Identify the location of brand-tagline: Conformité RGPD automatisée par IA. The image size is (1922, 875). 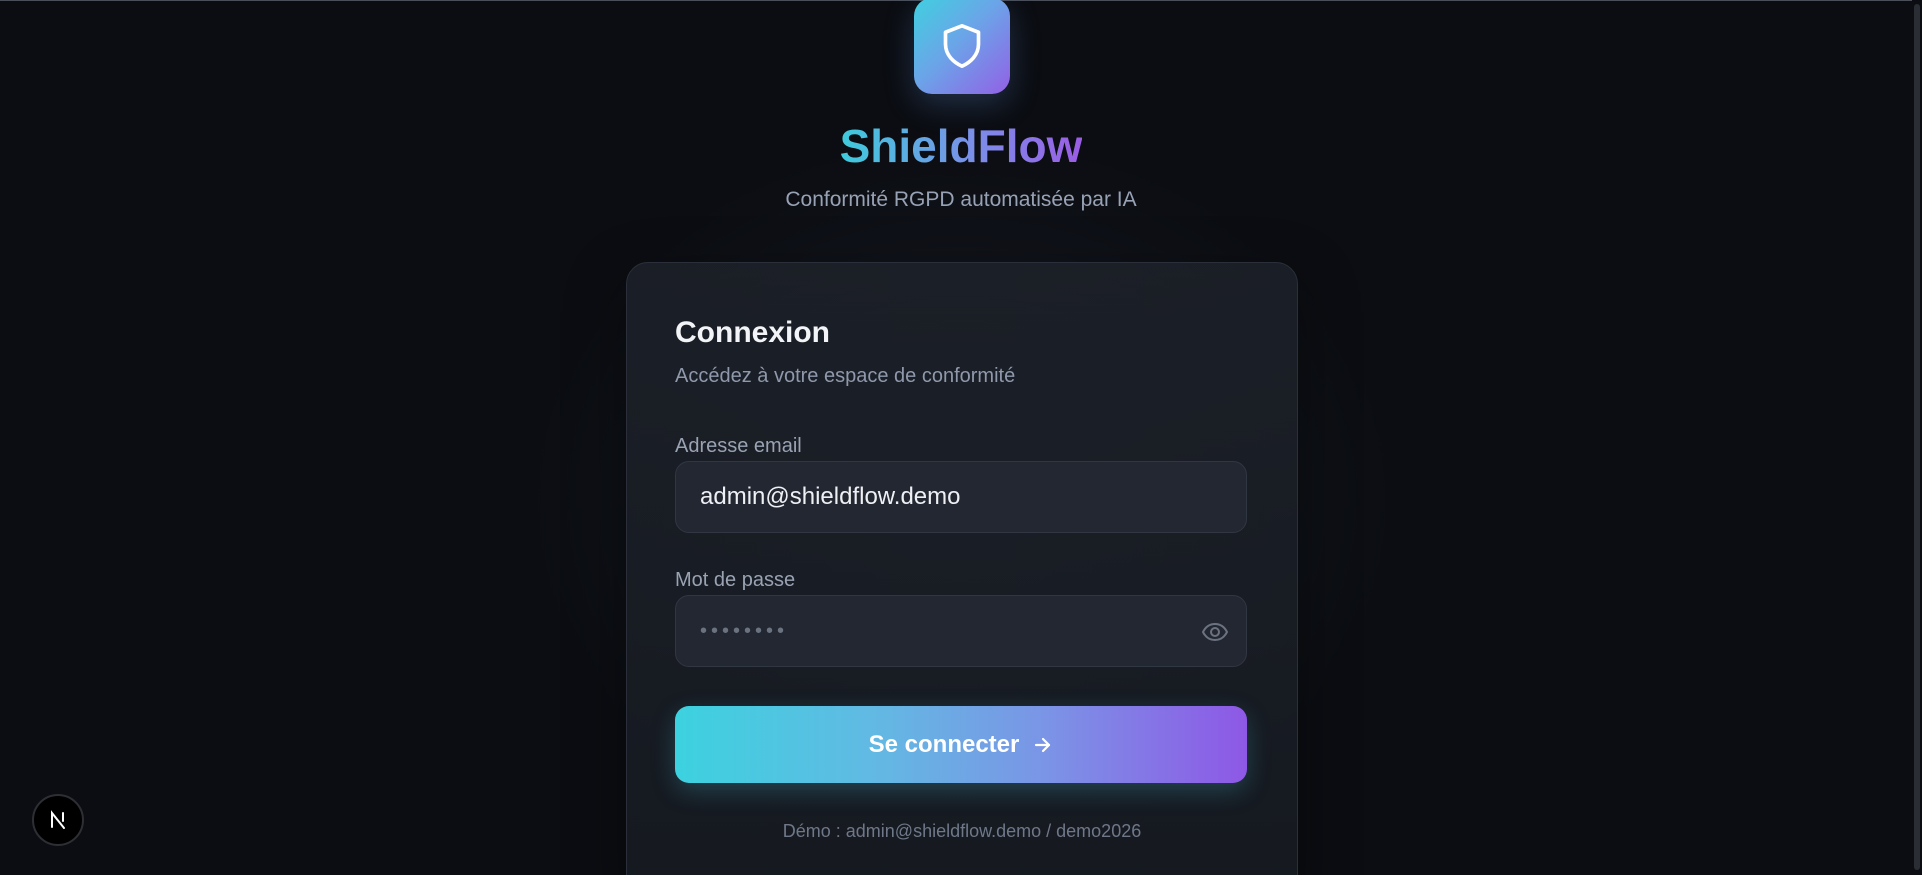
(961, 199).